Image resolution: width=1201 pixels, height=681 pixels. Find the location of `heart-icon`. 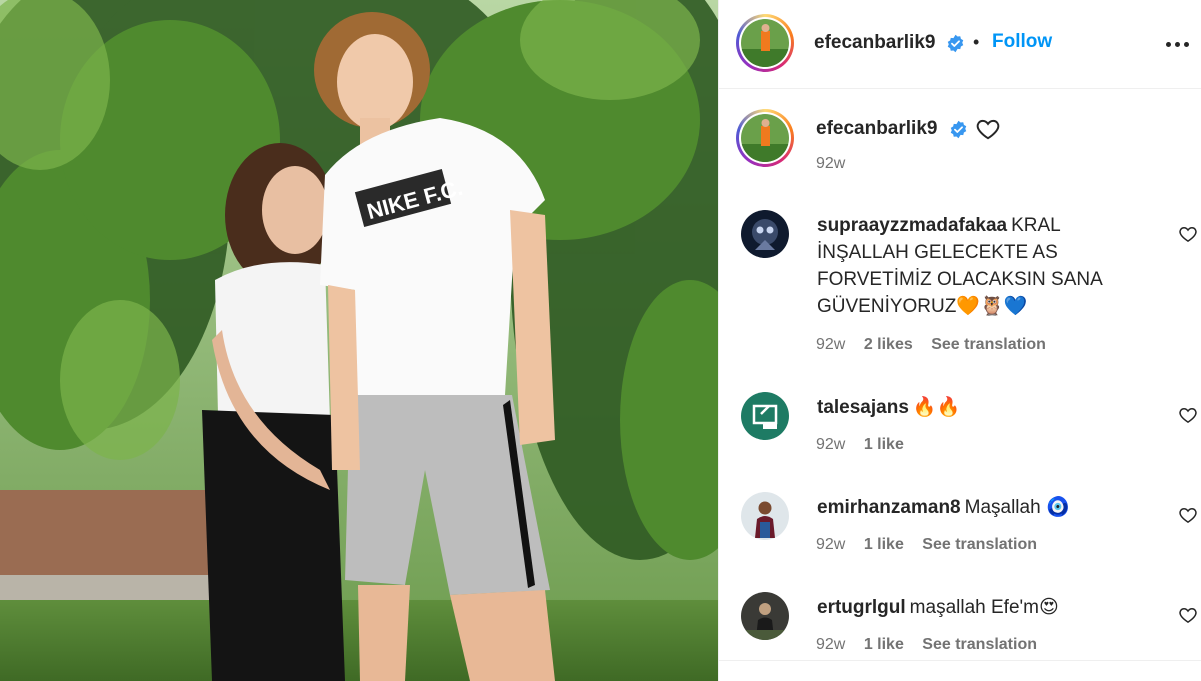

heart-icon is located at coordinates (988, 129).